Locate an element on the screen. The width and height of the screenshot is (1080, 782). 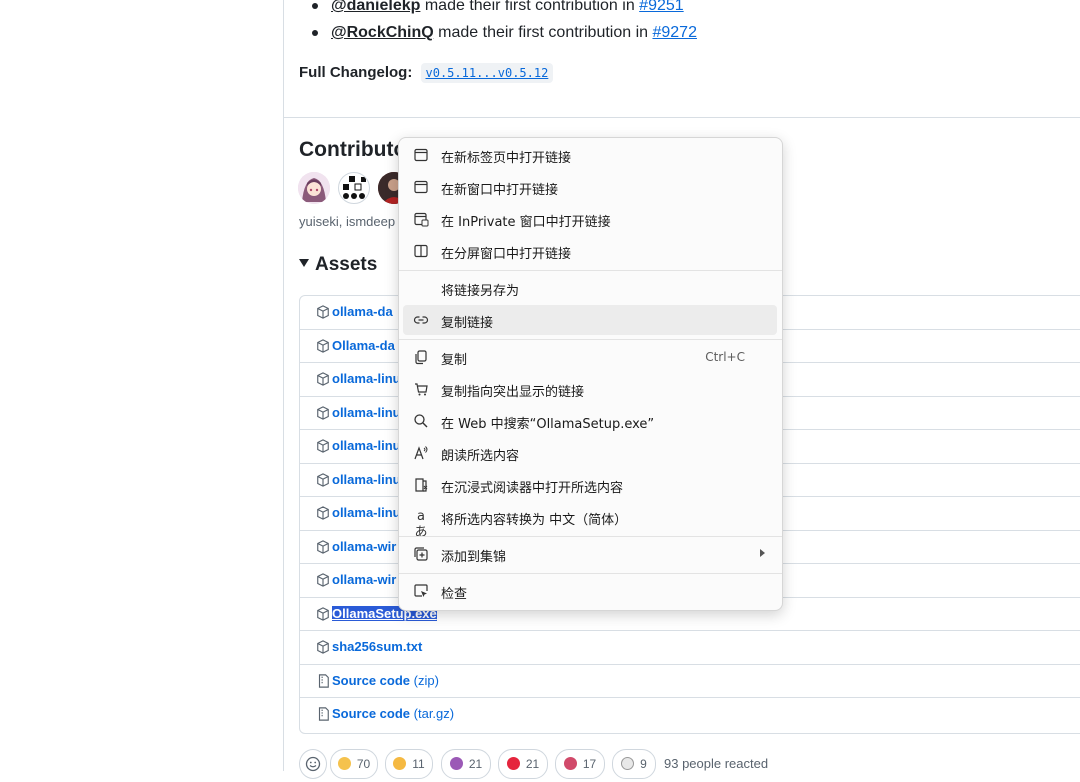
thumbs-up-icon is located at coordinates (344, 763).